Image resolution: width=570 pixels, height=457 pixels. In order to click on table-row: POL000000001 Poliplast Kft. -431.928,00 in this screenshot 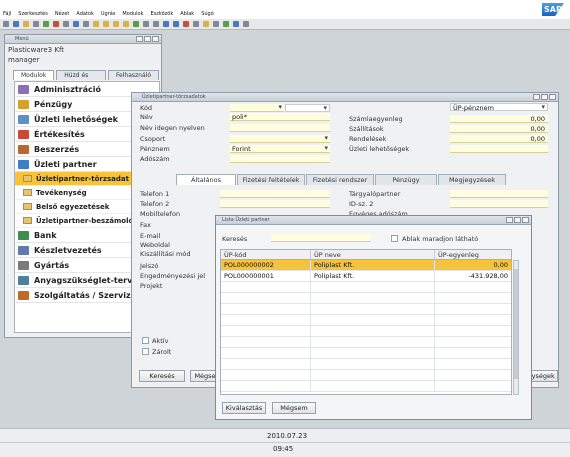, I will do `click(366, 276)`.